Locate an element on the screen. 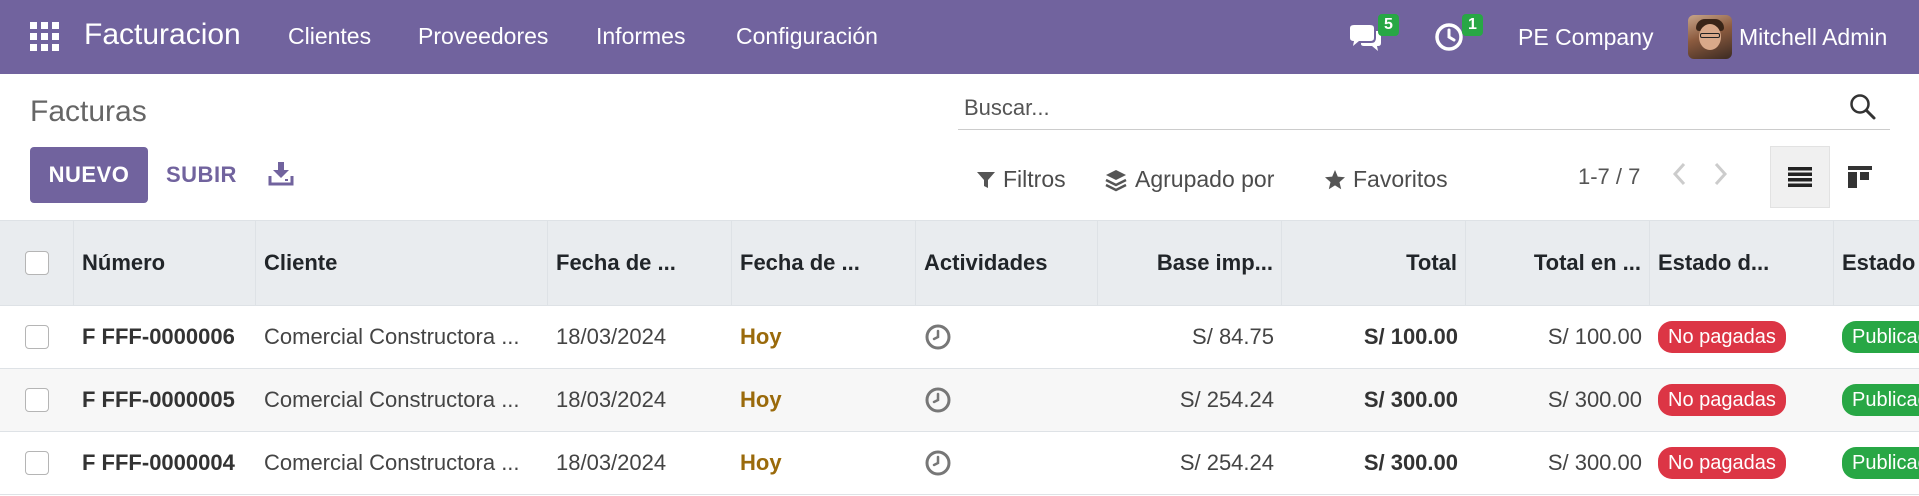 This screenshot has height=496, width=1919. user-menu: Mitchell Admin is located at coordinates (1813, 37).